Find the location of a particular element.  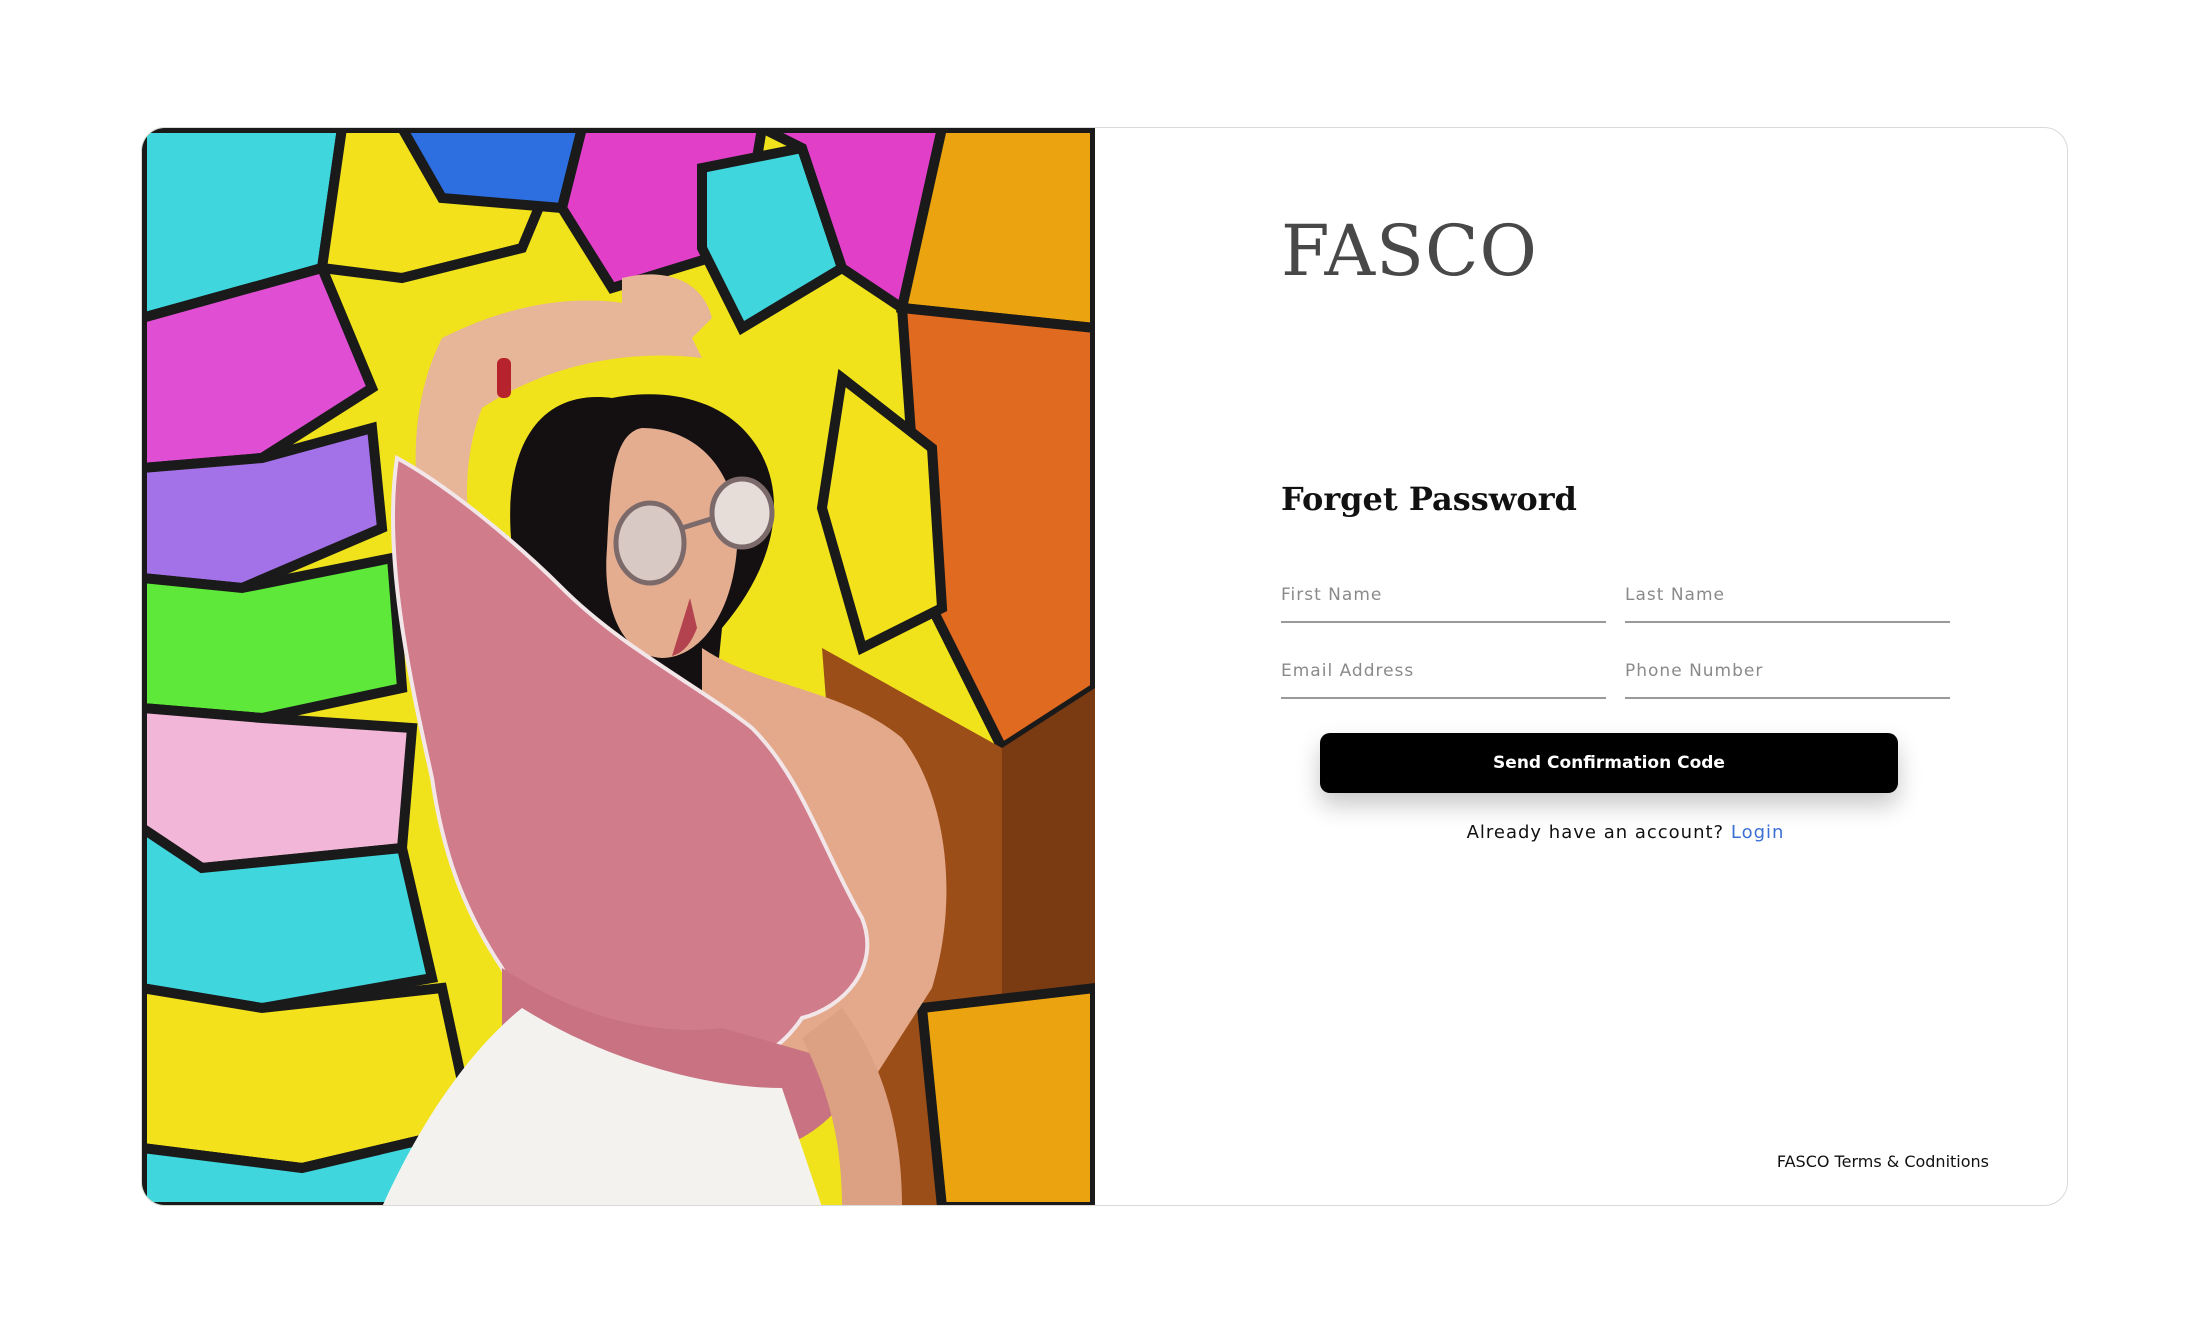

terms-link: FASCO Terms & Codnitions is located at coordinates (1883, 1161).